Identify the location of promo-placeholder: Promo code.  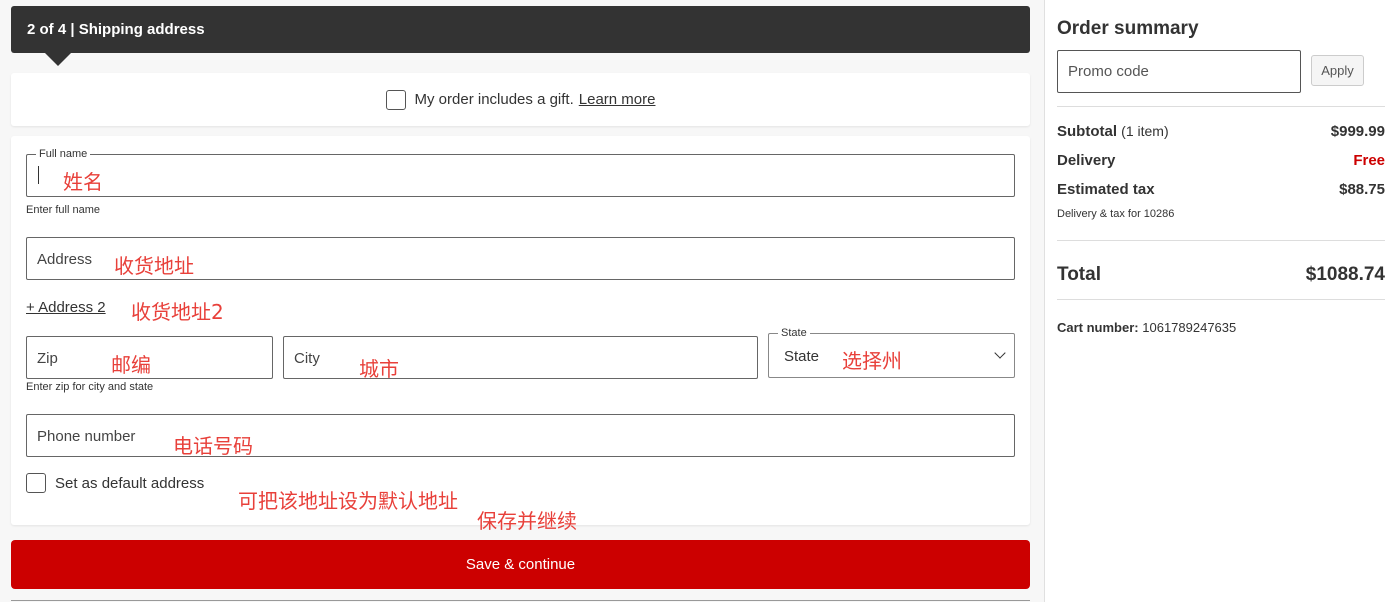
(1108, 71).